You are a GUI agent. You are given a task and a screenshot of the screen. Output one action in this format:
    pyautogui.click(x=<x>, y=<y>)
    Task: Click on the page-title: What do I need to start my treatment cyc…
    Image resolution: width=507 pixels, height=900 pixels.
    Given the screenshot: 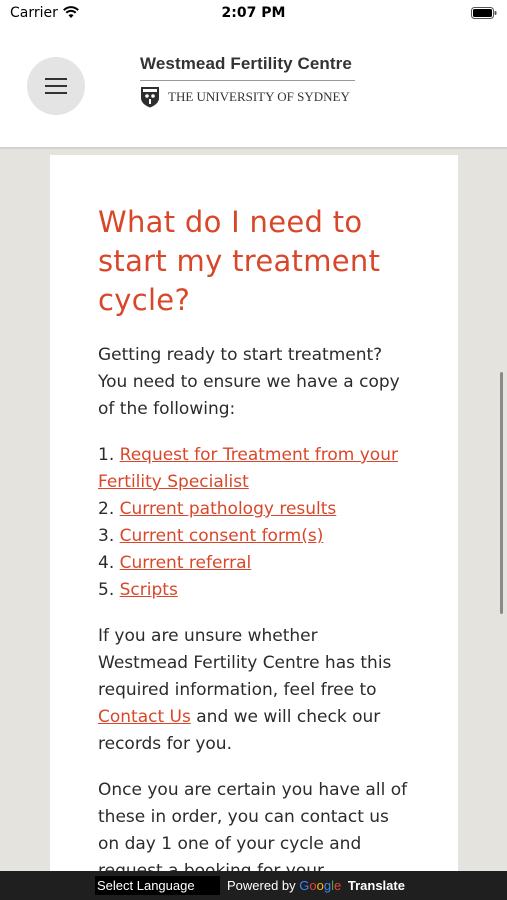 What is the action you would take?
    pyautogui.click(x=239, y=261)
    